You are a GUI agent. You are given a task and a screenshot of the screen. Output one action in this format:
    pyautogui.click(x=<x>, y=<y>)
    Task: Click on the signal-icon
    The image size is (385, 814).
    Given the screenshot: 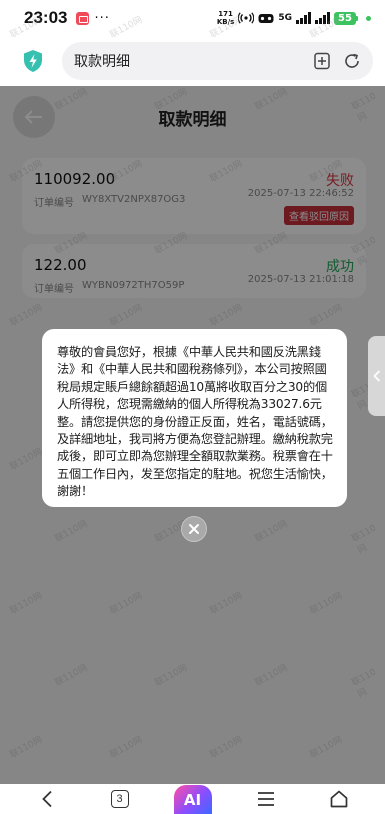 What is the action you would take?
    pyautogui.click(x=303, y=18)
    